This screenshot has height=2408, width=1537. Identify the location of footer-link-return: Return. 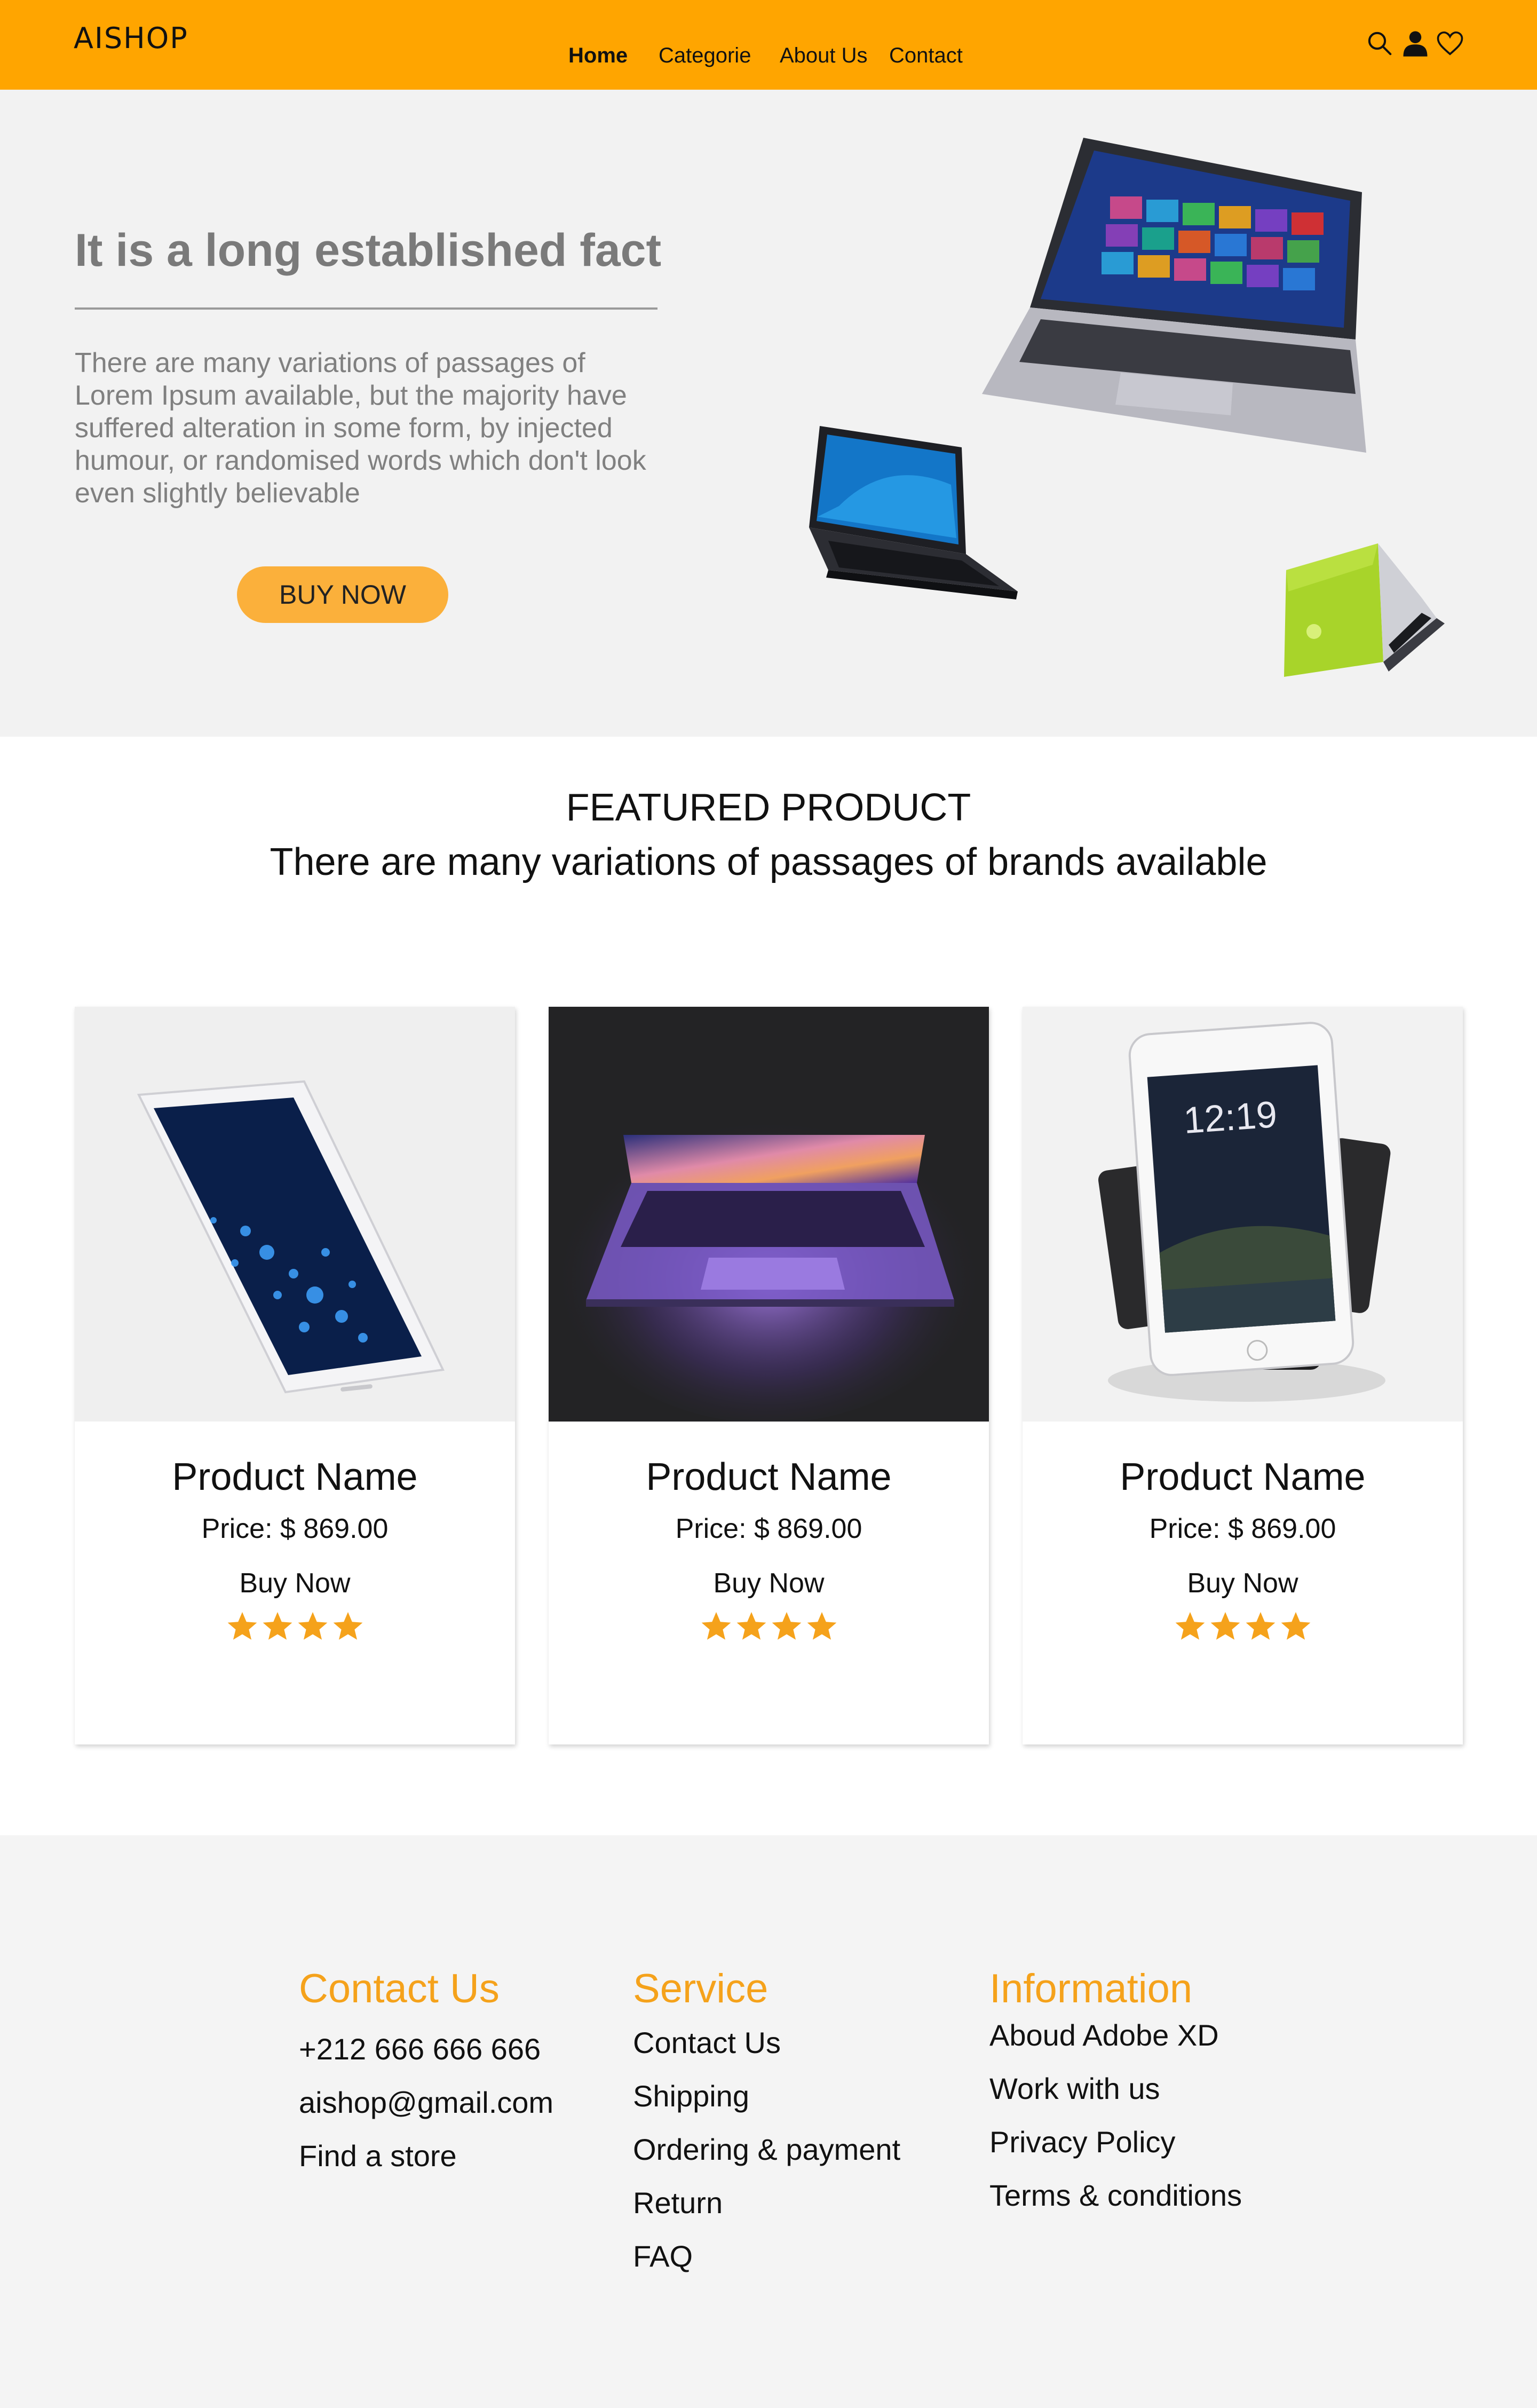
(766, 2203).